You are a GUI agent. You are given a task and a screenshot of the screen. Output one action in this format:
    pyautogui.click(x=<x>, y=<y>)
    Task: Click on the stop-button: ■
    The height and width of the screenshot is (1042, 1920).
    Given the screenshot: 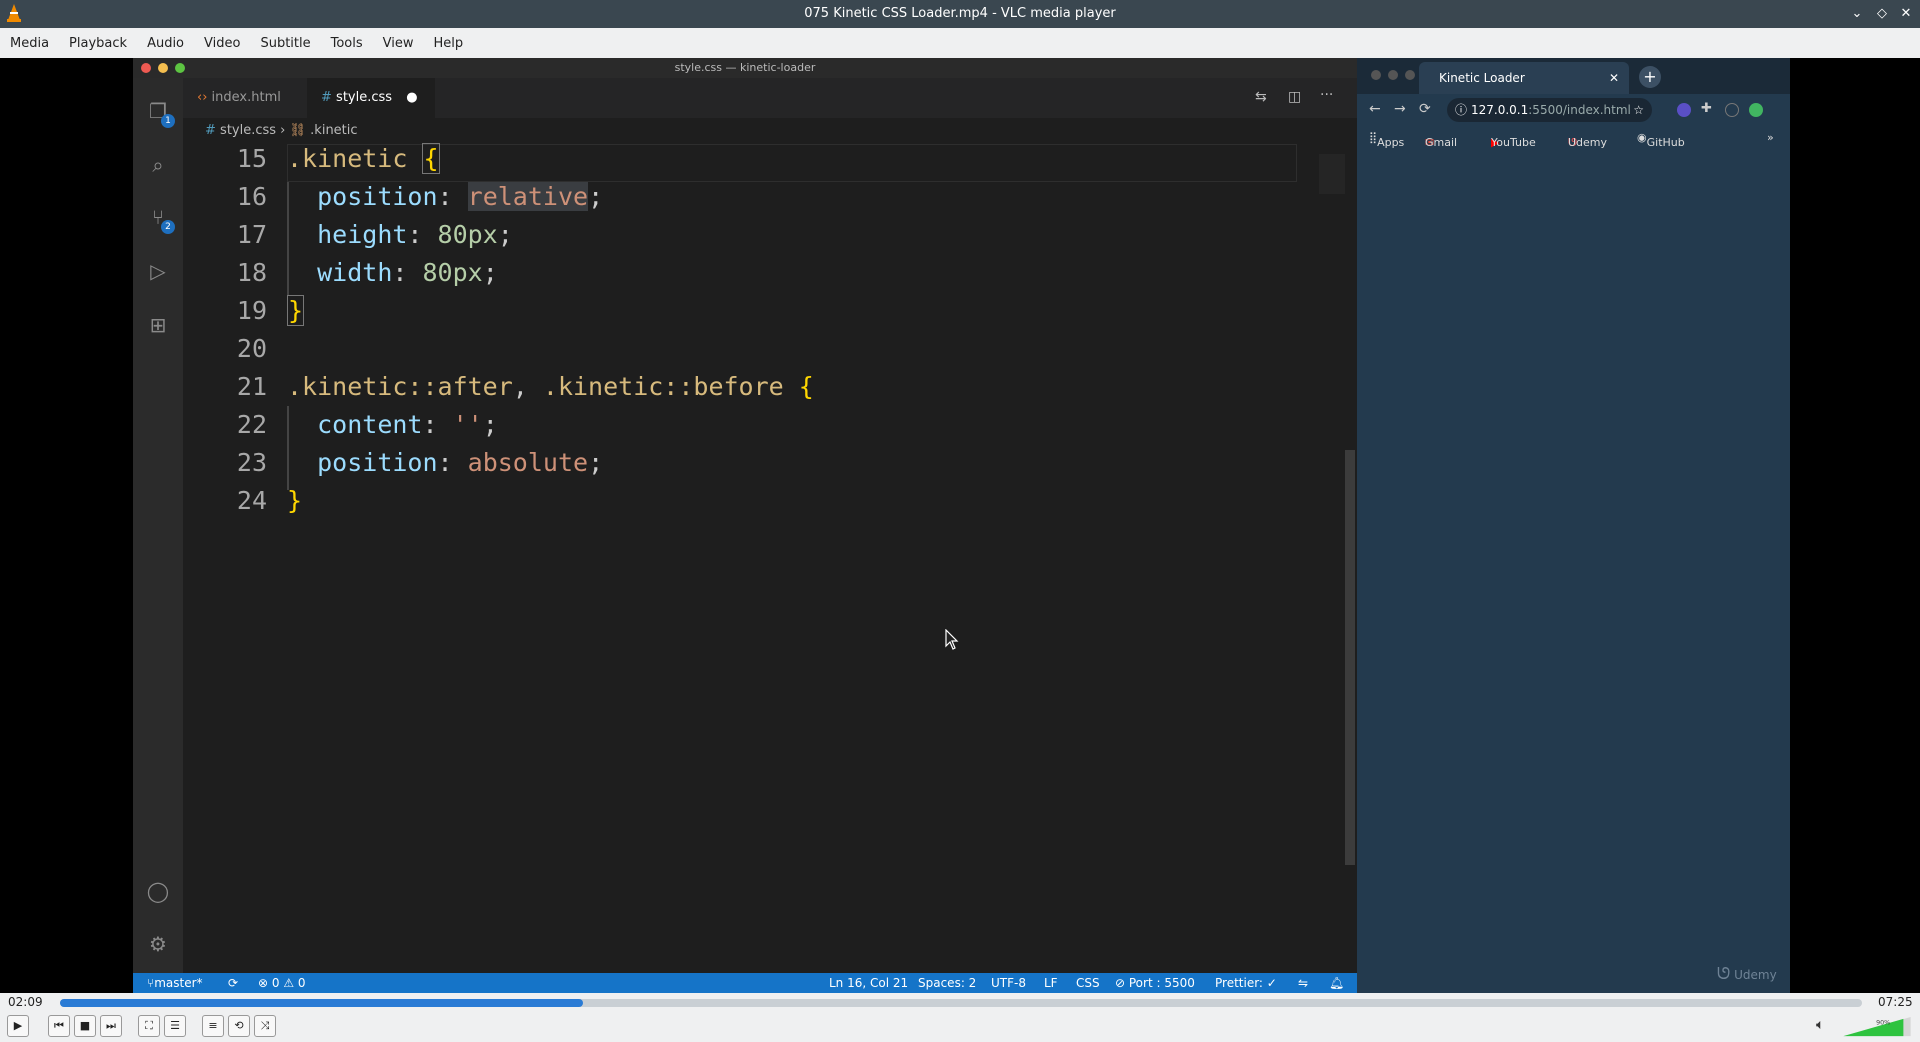 What is the action you would take?
    pyautogui.click(x=85, y=1026)
    